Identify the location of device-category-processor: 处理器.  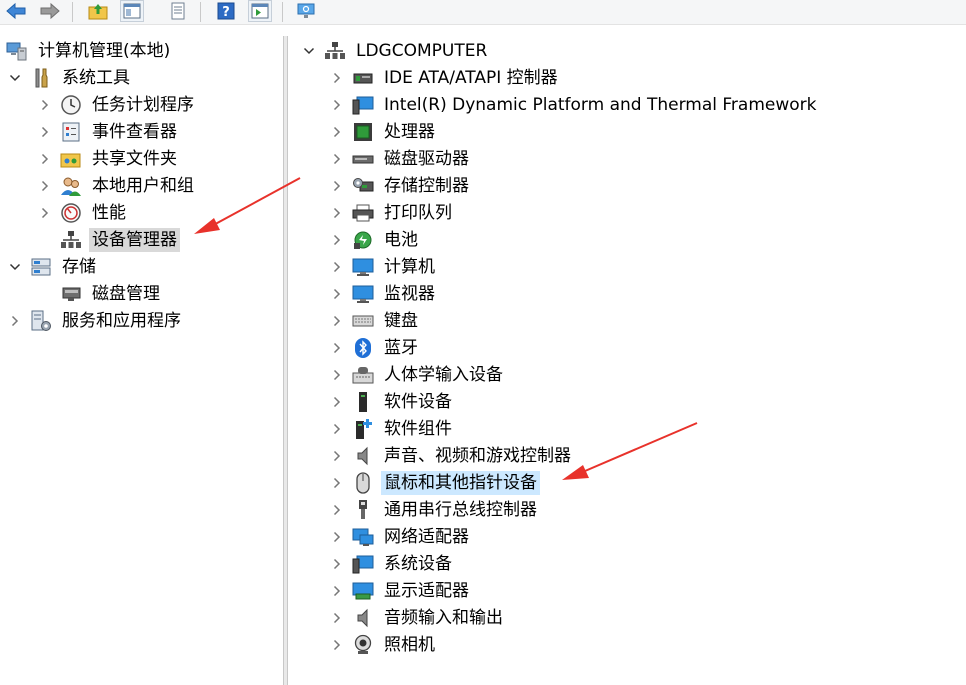
(384, 132).